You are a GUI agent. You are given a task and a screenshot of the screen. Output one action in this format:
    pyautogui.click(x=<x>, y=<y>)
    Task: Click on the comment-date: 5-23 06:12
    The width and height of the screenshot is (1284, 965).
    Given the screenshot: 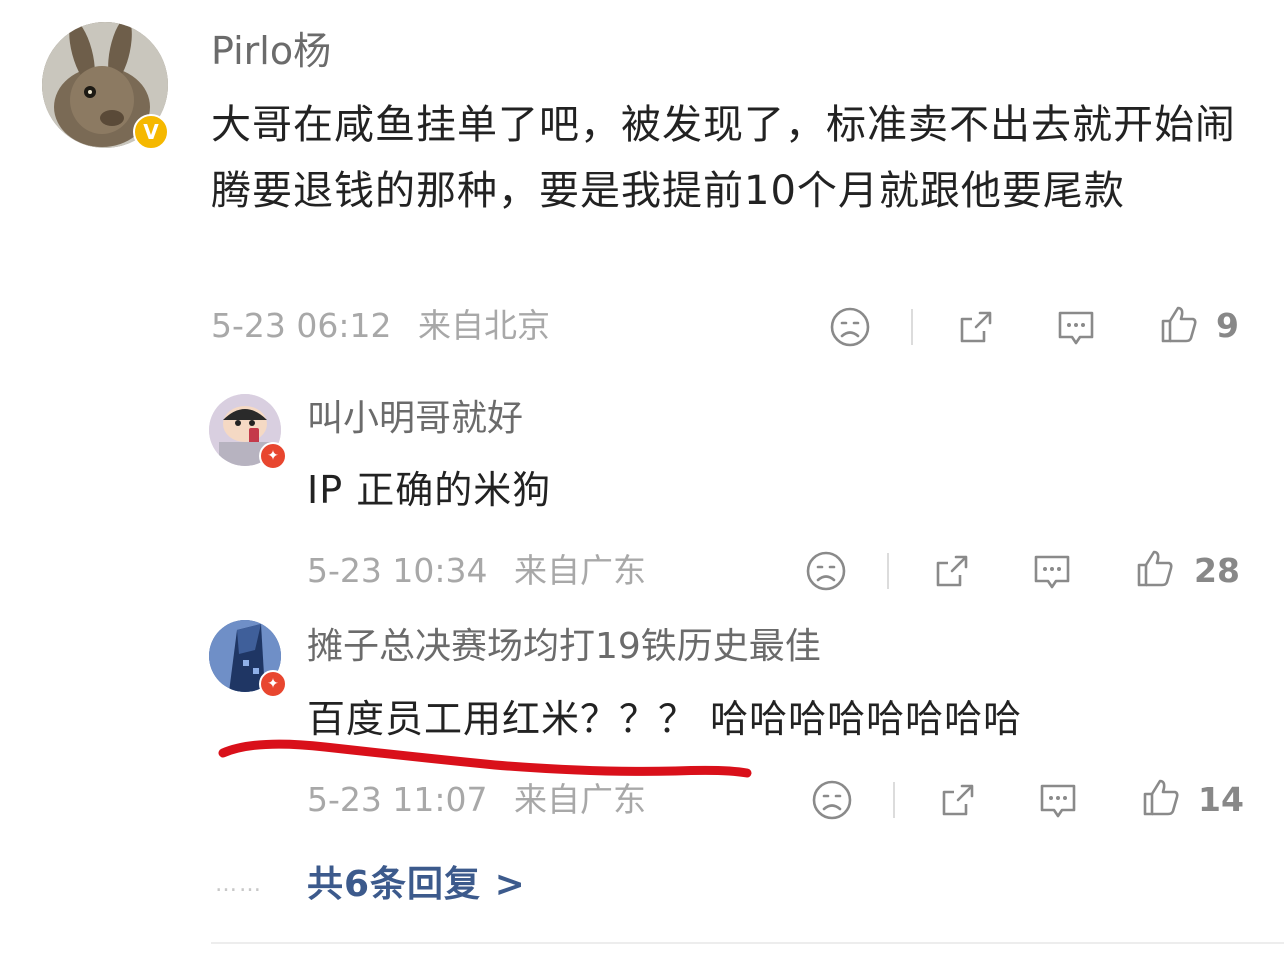 What is the action you would take?
    pyautogui.click(x=301, y=325)
    